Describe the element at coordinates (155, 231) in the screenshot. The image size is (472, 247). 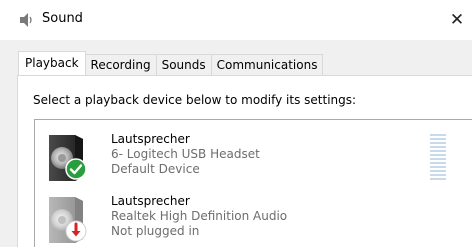
I see `device-status: Not plugged in` at that location.